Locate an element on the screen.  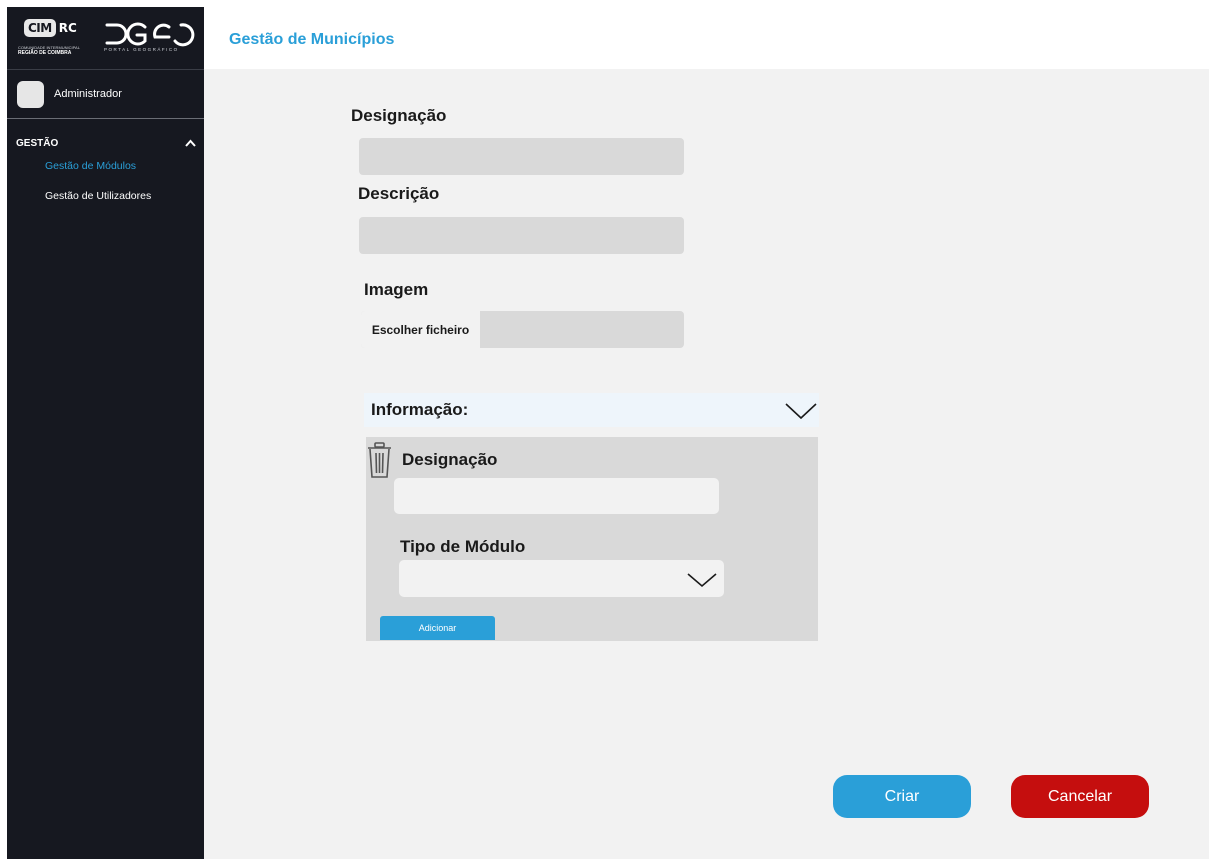
pgeo-subtitle: PORTAL GEOGRÁFICO is located at coordinates (141, 49).